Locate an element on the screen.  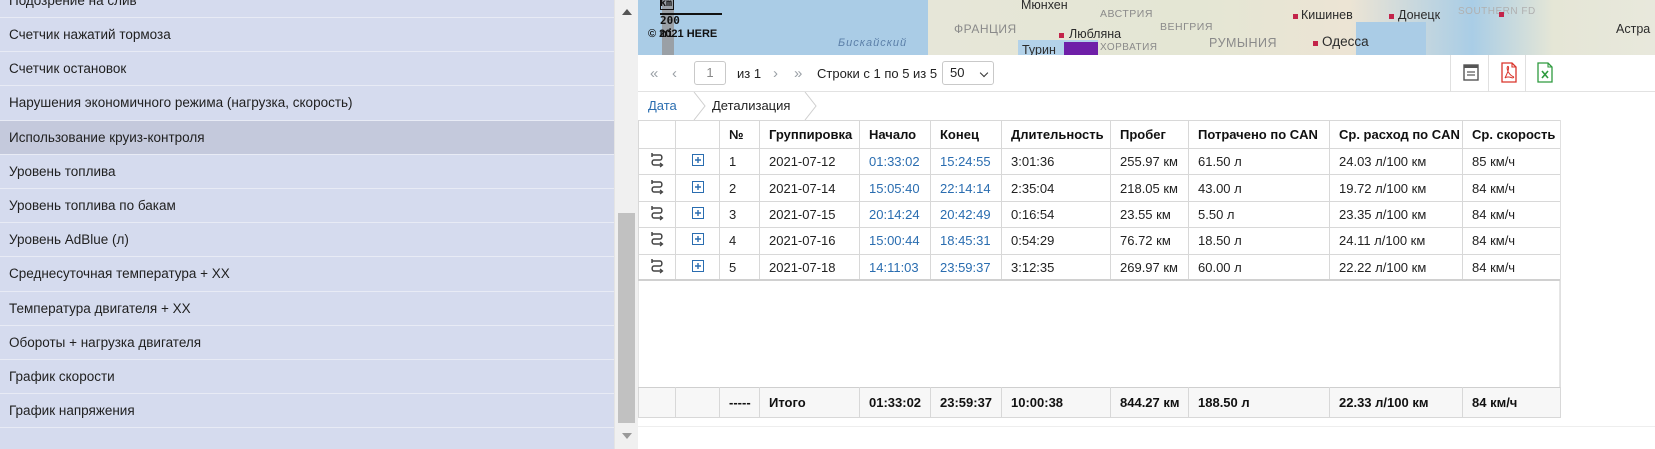
report-item-voltage-chart: График напряжения is located at coordinates (307, 411).